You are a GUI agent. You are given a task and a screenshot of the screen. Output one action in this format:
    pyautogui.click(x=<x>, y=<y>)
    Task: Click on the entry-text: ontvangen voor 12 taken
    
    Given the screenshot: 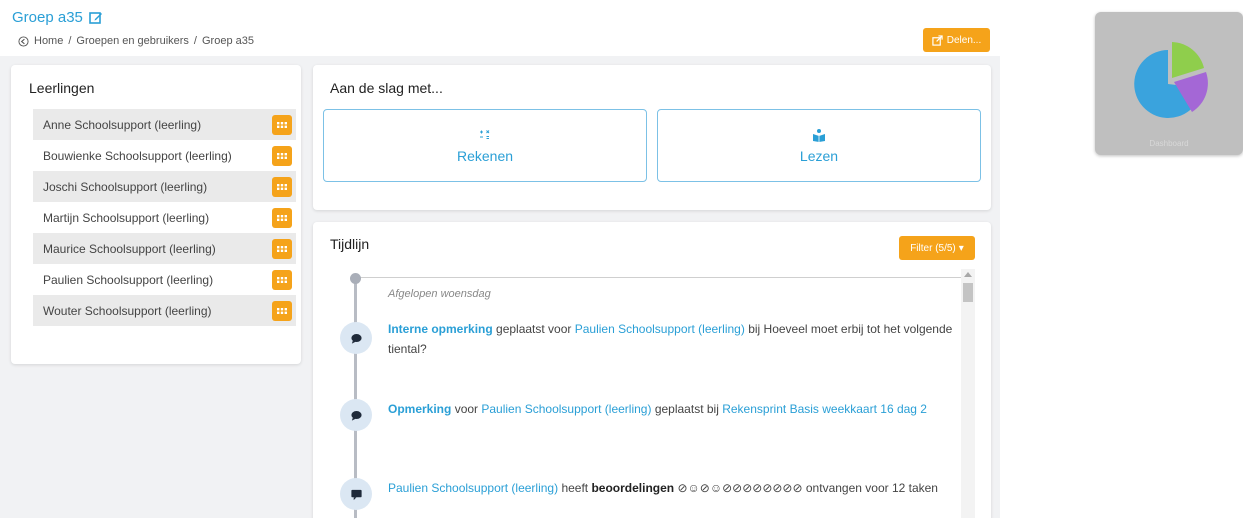 What is the action you would take?
    pyautogui.click(x=870, y=488)
    